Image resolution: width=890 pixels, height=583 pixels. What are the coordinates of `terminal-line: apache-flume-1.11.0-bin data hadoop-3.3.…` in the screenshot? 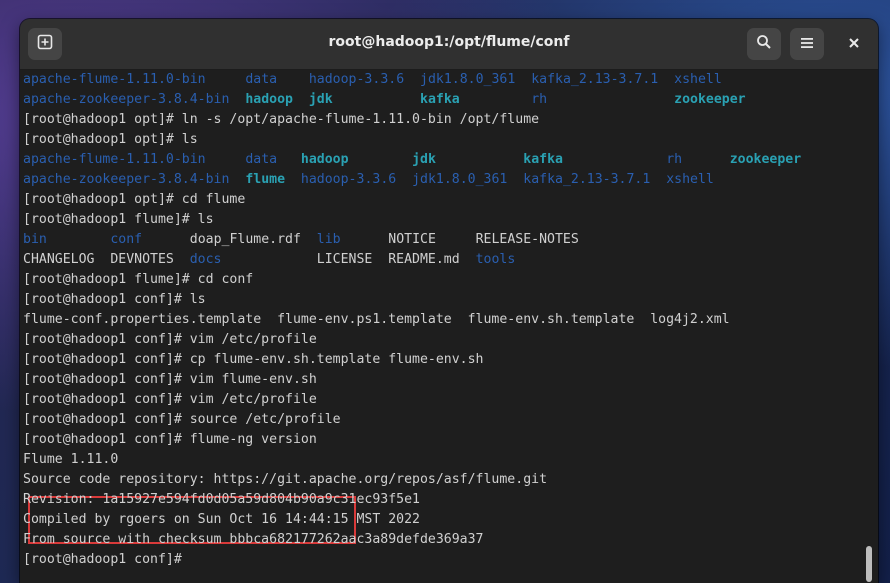 It's located at (372, 80).